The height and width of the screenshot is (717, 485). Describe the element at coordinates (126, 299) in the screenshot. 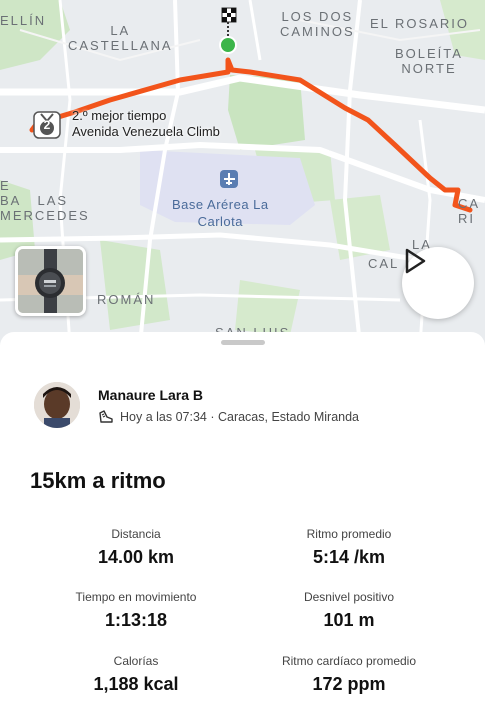

I see `map-label-roman: ROMÁN` at that location.